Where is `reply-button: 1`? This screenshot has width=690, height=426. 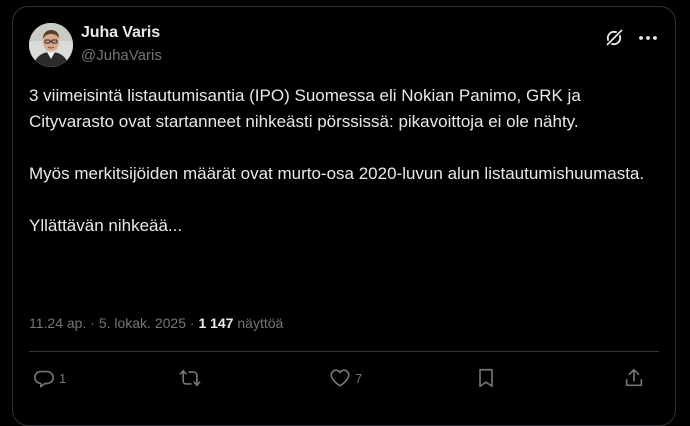 reply-button: 1 is located at coordinates (49, 378).